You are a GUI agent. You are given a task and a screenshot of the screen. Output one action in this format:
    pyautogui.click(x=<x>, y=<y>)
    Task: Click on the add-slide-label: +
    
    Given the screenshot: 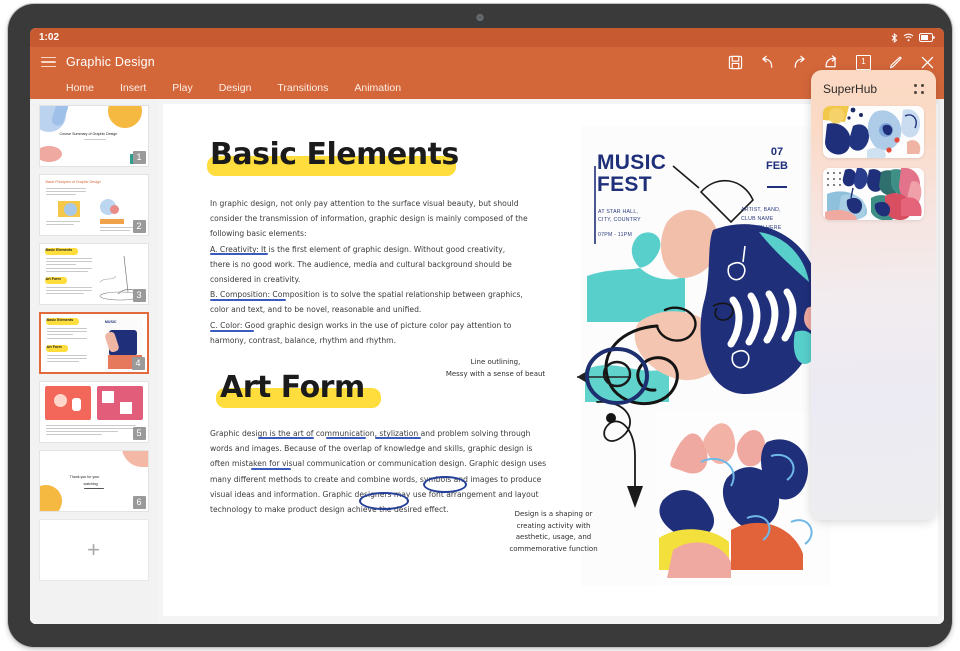 What is the action you would take?
    pyautogui.click(x=93, y=549)
    